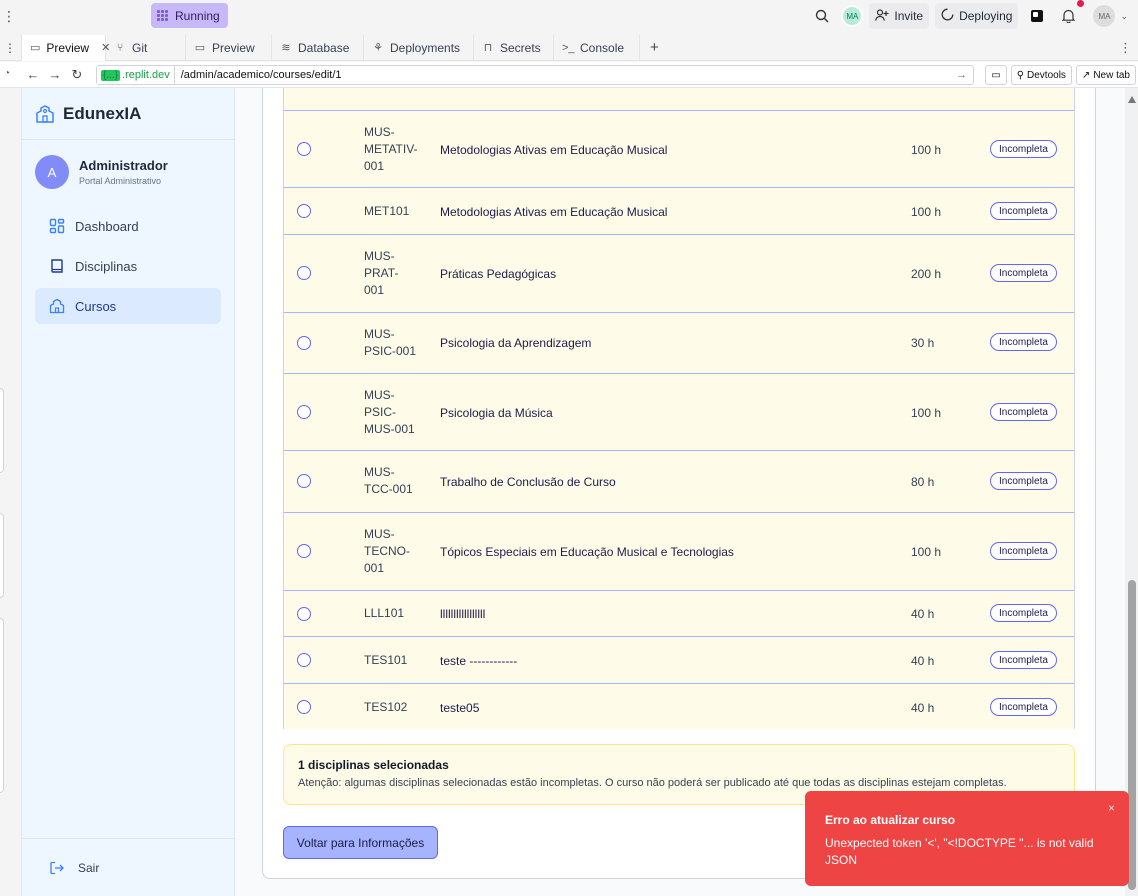 Image resolution: width=1138 pixels, height=896 pixels. What do you see at coordinates (360, 842) in the screenshot?
I see `back-to-info-button: Voltar para Informações` at bounding box center [360, 842].